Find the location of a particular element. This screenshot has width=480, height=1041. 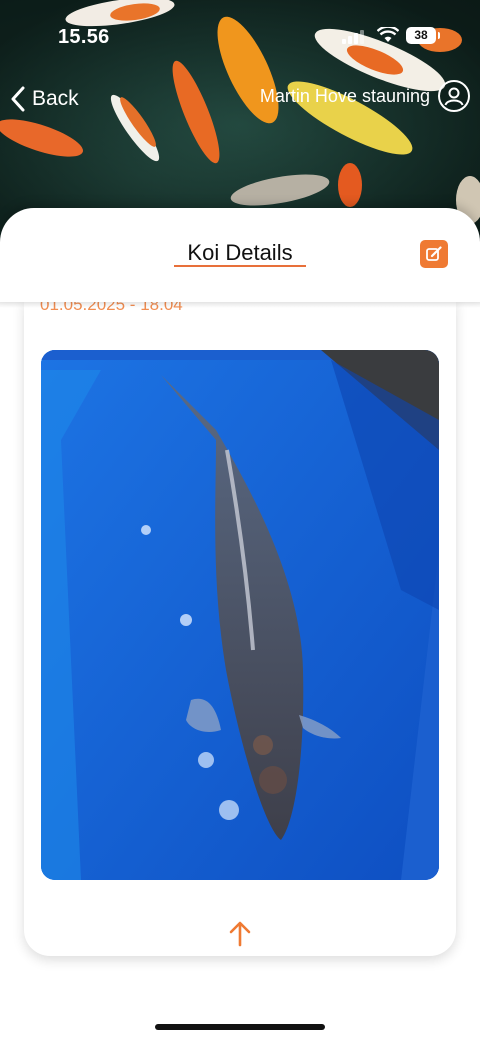

user-circle-icon is located at coordinates (454, 96).